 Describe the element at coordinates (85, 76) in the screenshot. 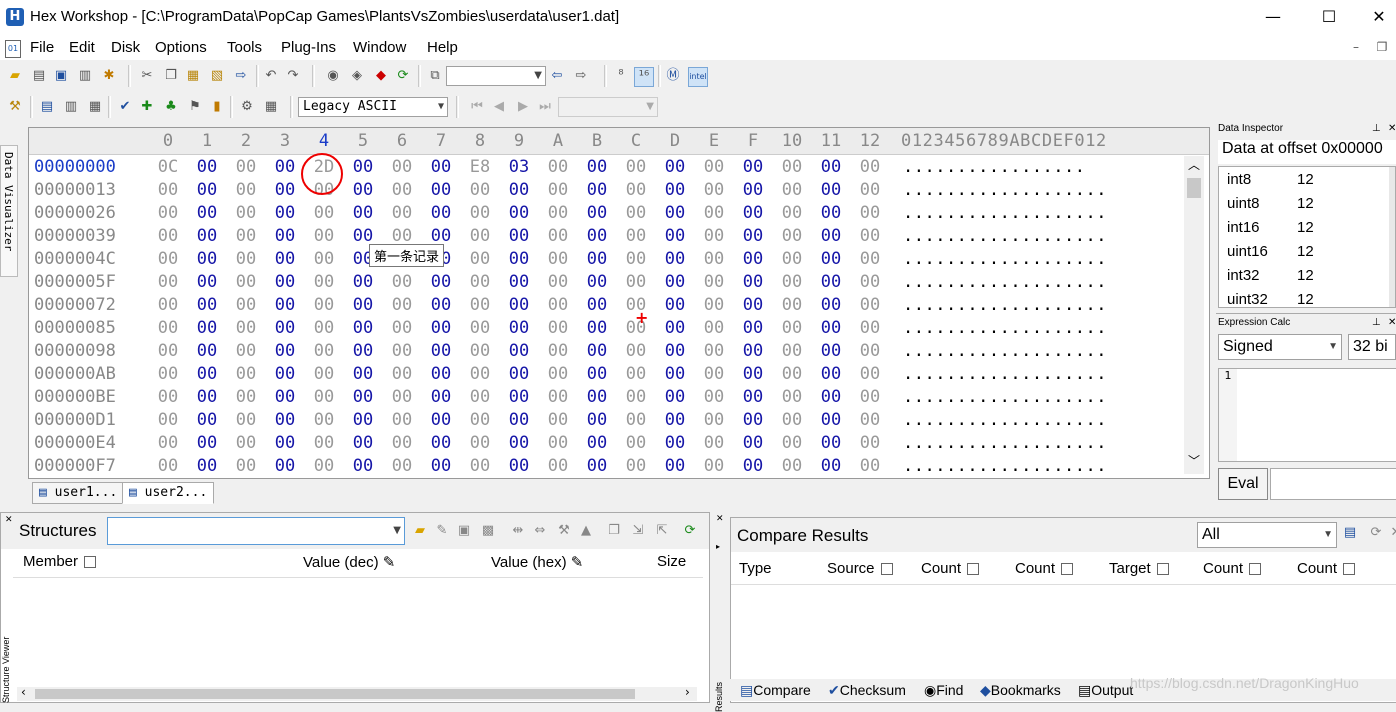

I see `print-icon: ▥` at that location.